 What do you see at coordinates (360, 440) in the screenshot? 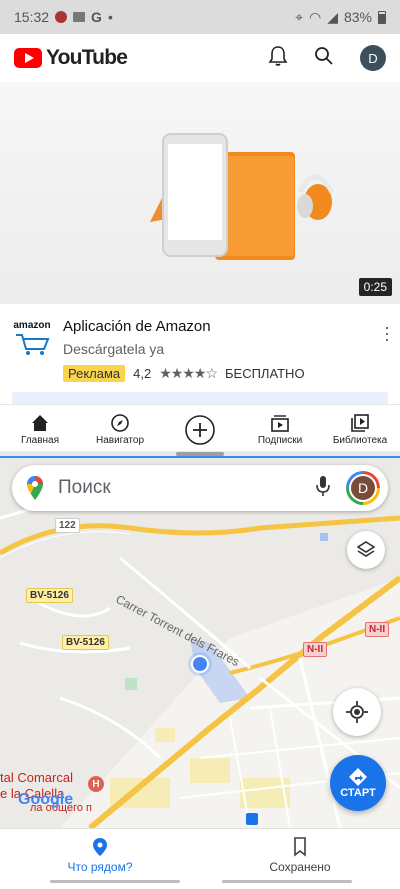
I see `nav-library-label: Библиотека` at bounding box center [360, 440].